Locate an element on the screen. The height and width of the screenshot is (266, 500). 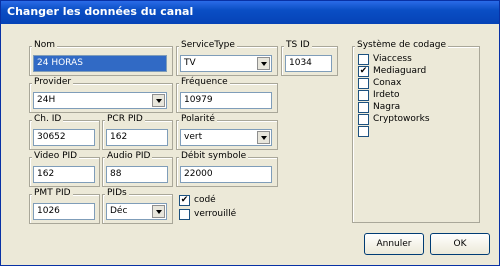
title-bar: Changer les données du canal is located at coordinates (250, 12).